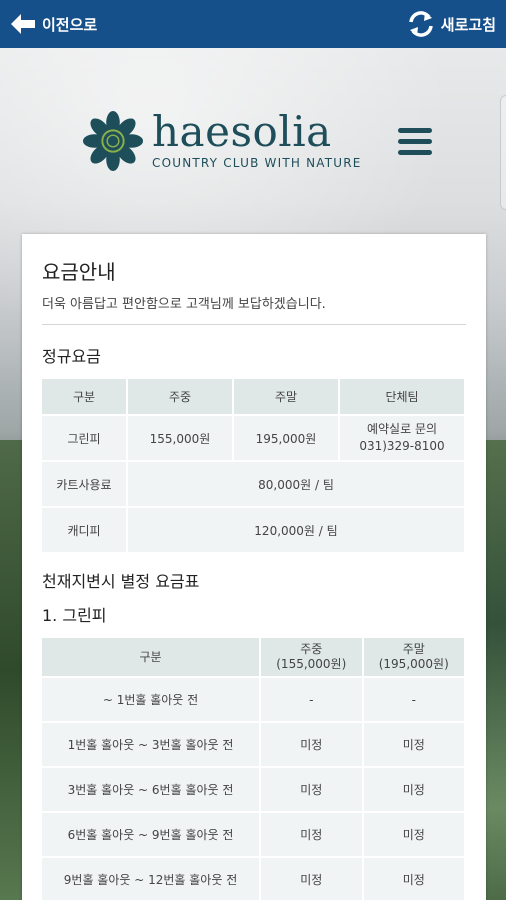 The width and height of the screenshot is (506, 900). I want to click on side-drawer-edge, so click(503, 152).